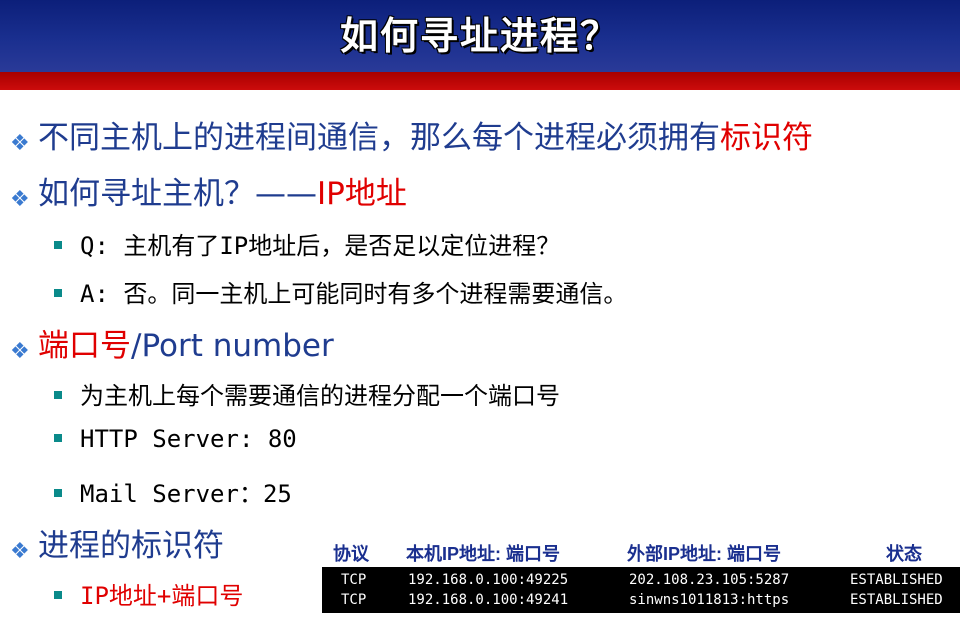  Describe the element at coordinates (904, 554) in the screenshot. I see `header-state: 状态` at that location.